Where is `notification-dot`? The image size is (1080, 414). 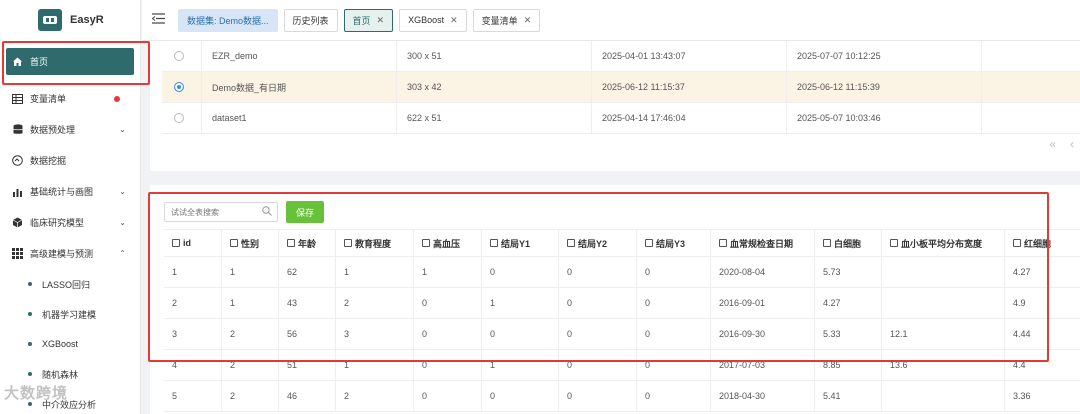 notification-dot is located at coordinates (117, 98).